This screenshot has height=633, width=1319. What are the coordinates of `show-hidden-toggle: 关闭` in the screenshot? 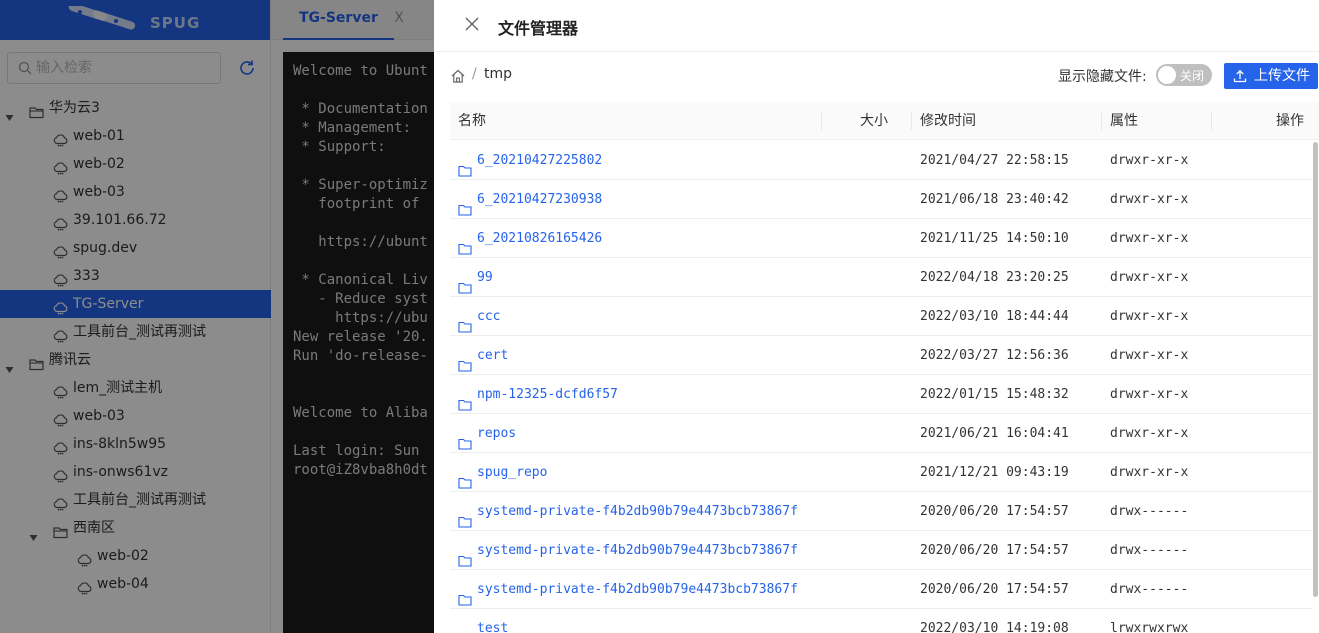 It's located at (1184, 75).